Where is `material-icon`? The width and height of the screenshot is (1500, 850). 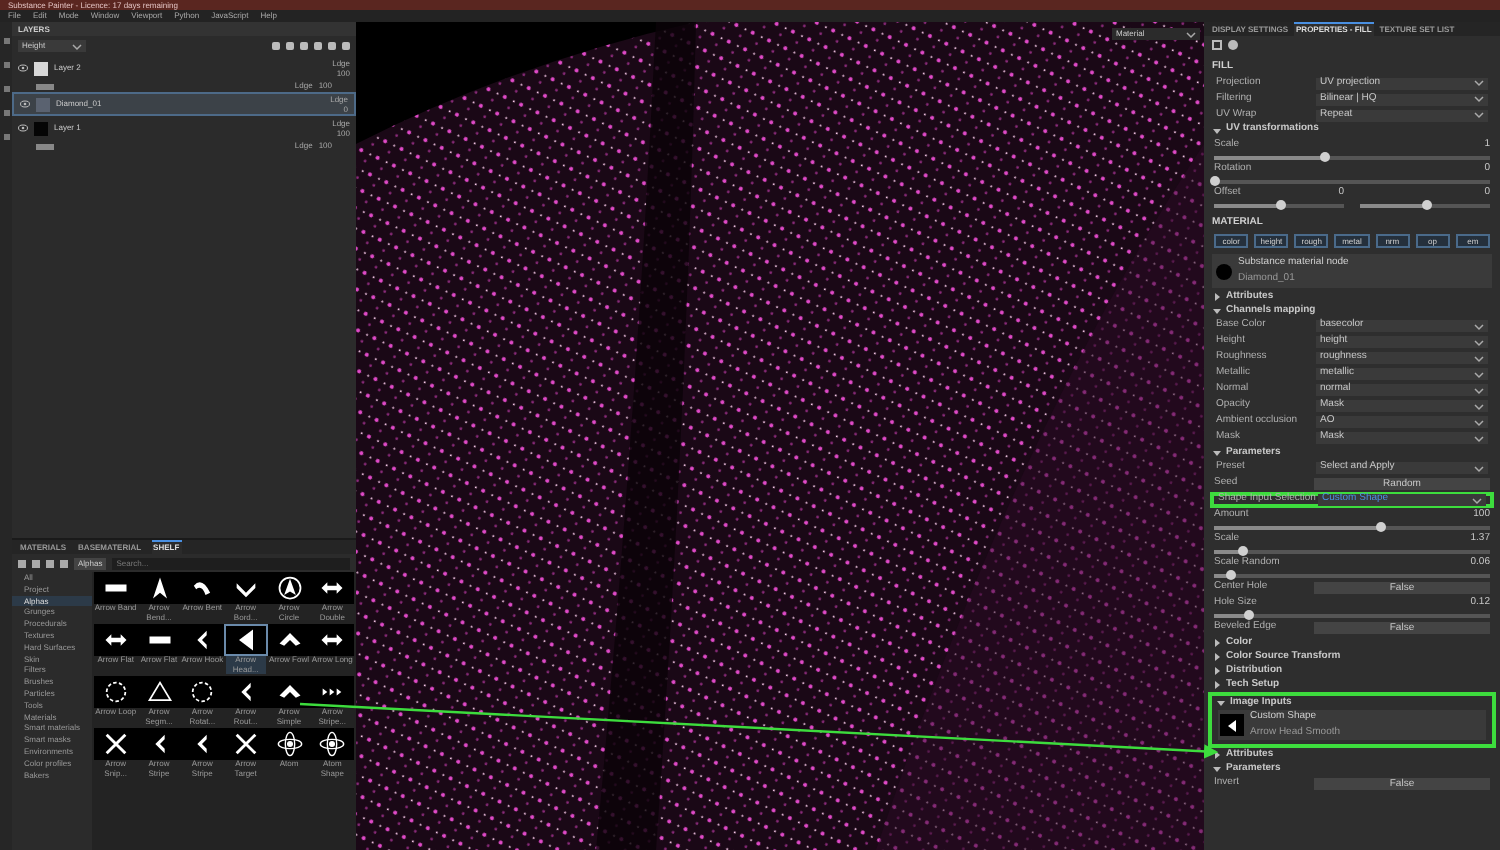 material-icon is located at coordinates (1233, 45).